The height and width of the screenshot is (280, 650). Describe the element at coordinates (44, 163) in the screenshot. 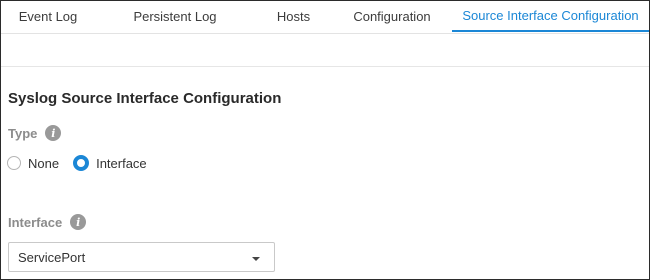

I see `radio-none-label: None` at that location.